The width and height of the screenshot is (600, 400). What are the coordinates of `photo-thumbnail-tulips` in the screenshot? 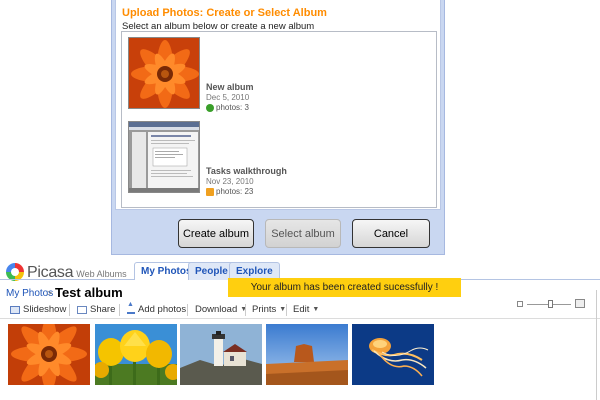 It's located at (136, 354).